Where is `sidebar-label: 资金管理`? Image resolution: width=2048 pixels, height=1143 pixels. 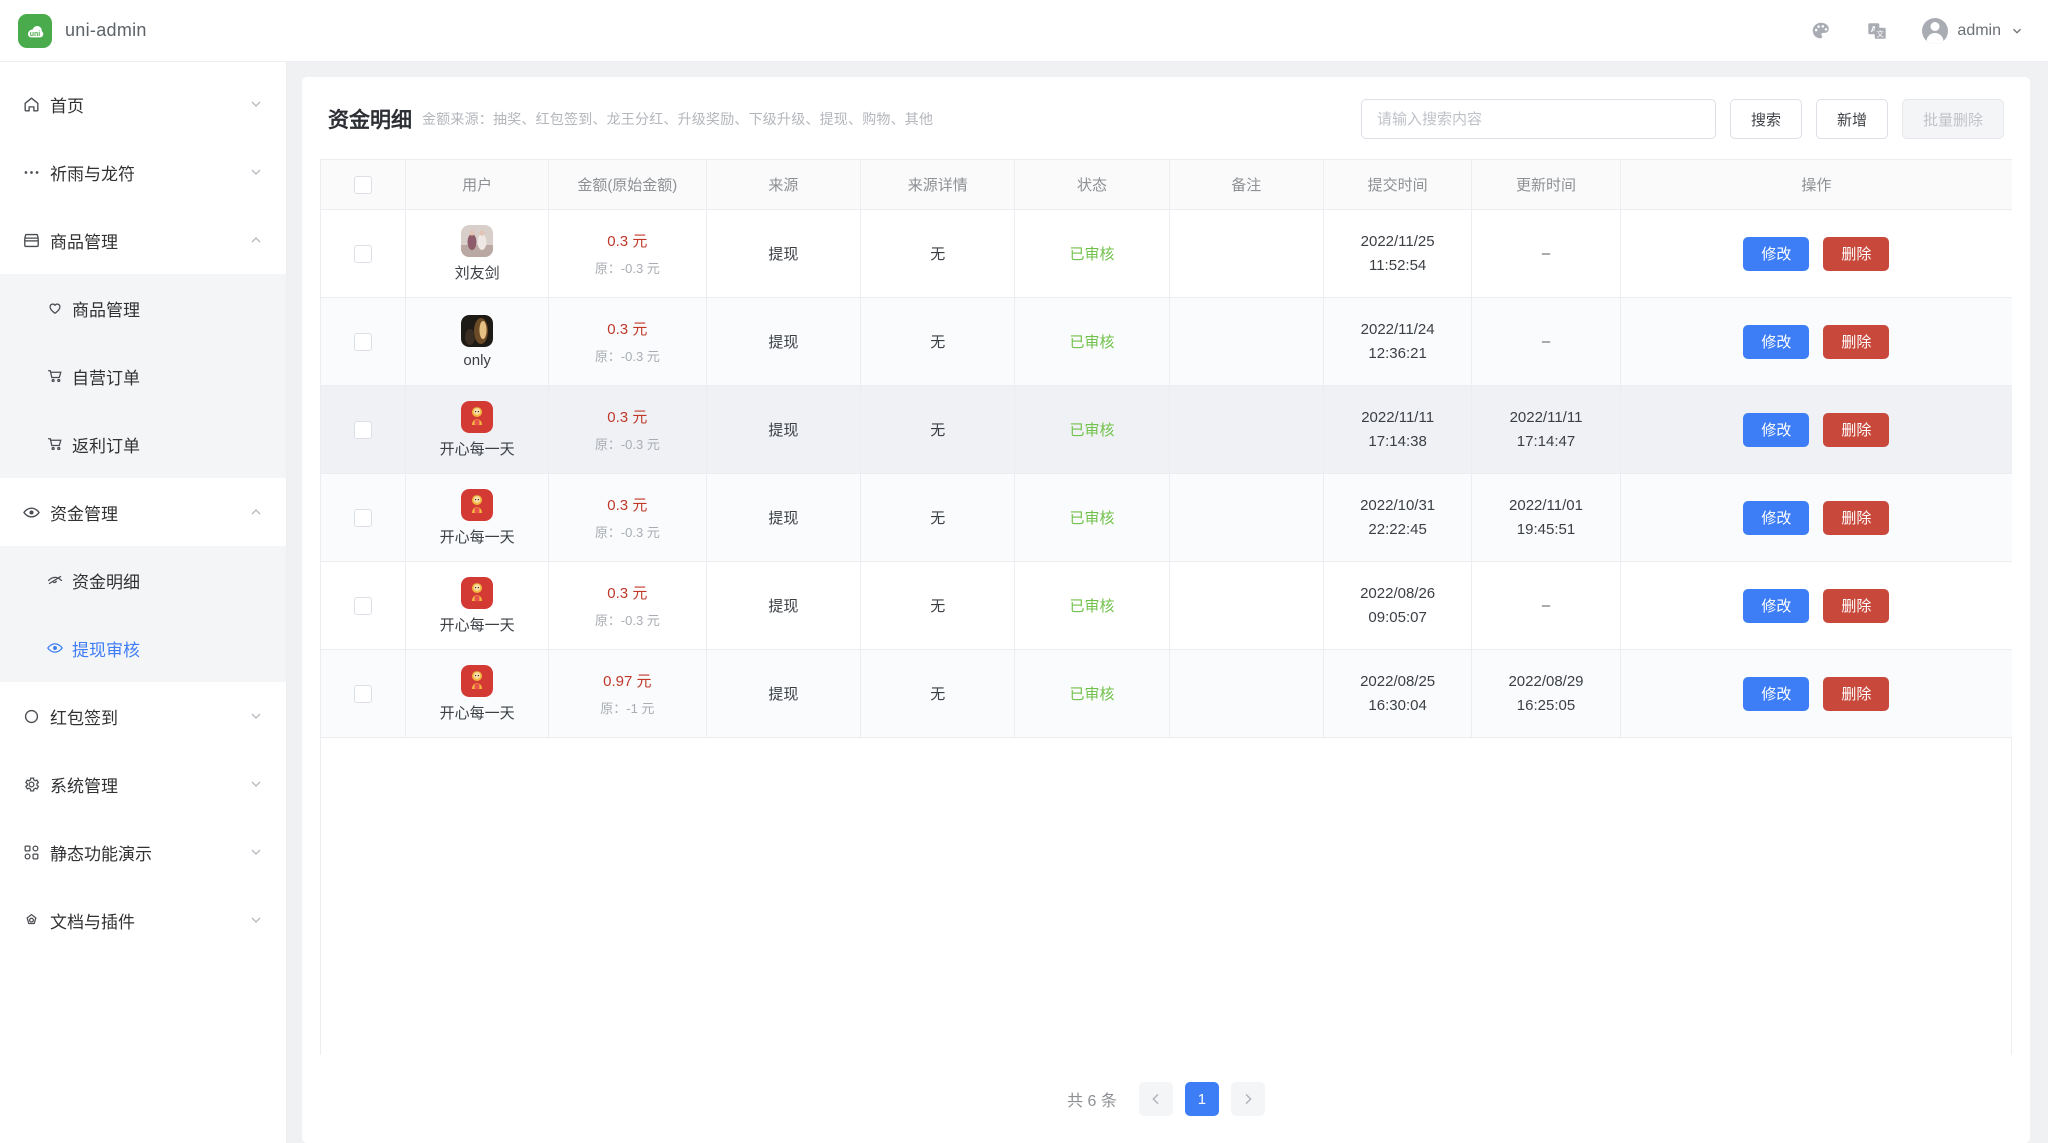 sidebar-label: 资金管理 is located at coordinates (84, 514).